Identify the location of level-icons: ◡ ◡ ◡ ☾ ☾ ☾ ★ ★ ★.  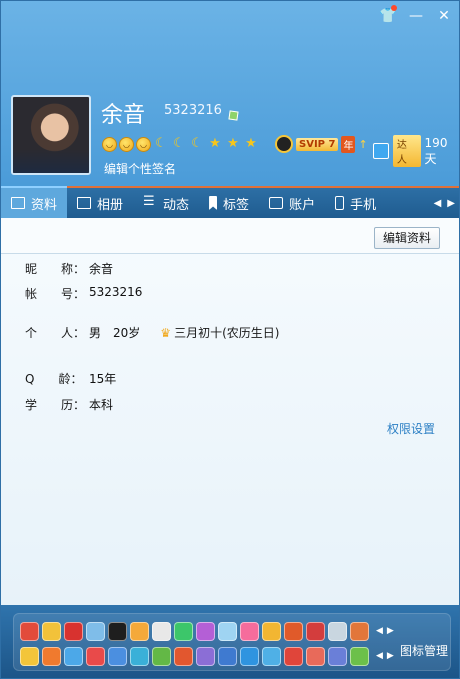
(180, 144).